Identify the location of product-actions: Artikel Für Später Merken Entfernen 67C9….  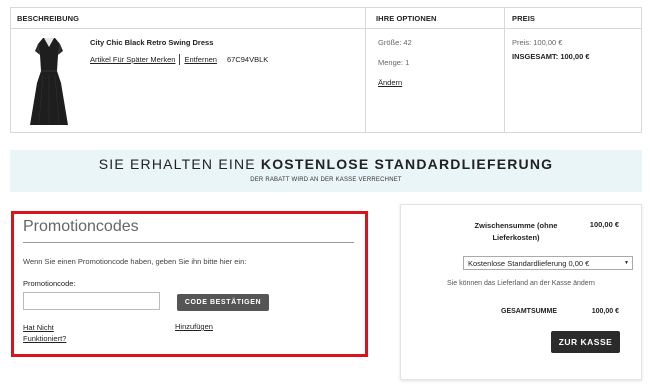
(179, 59).